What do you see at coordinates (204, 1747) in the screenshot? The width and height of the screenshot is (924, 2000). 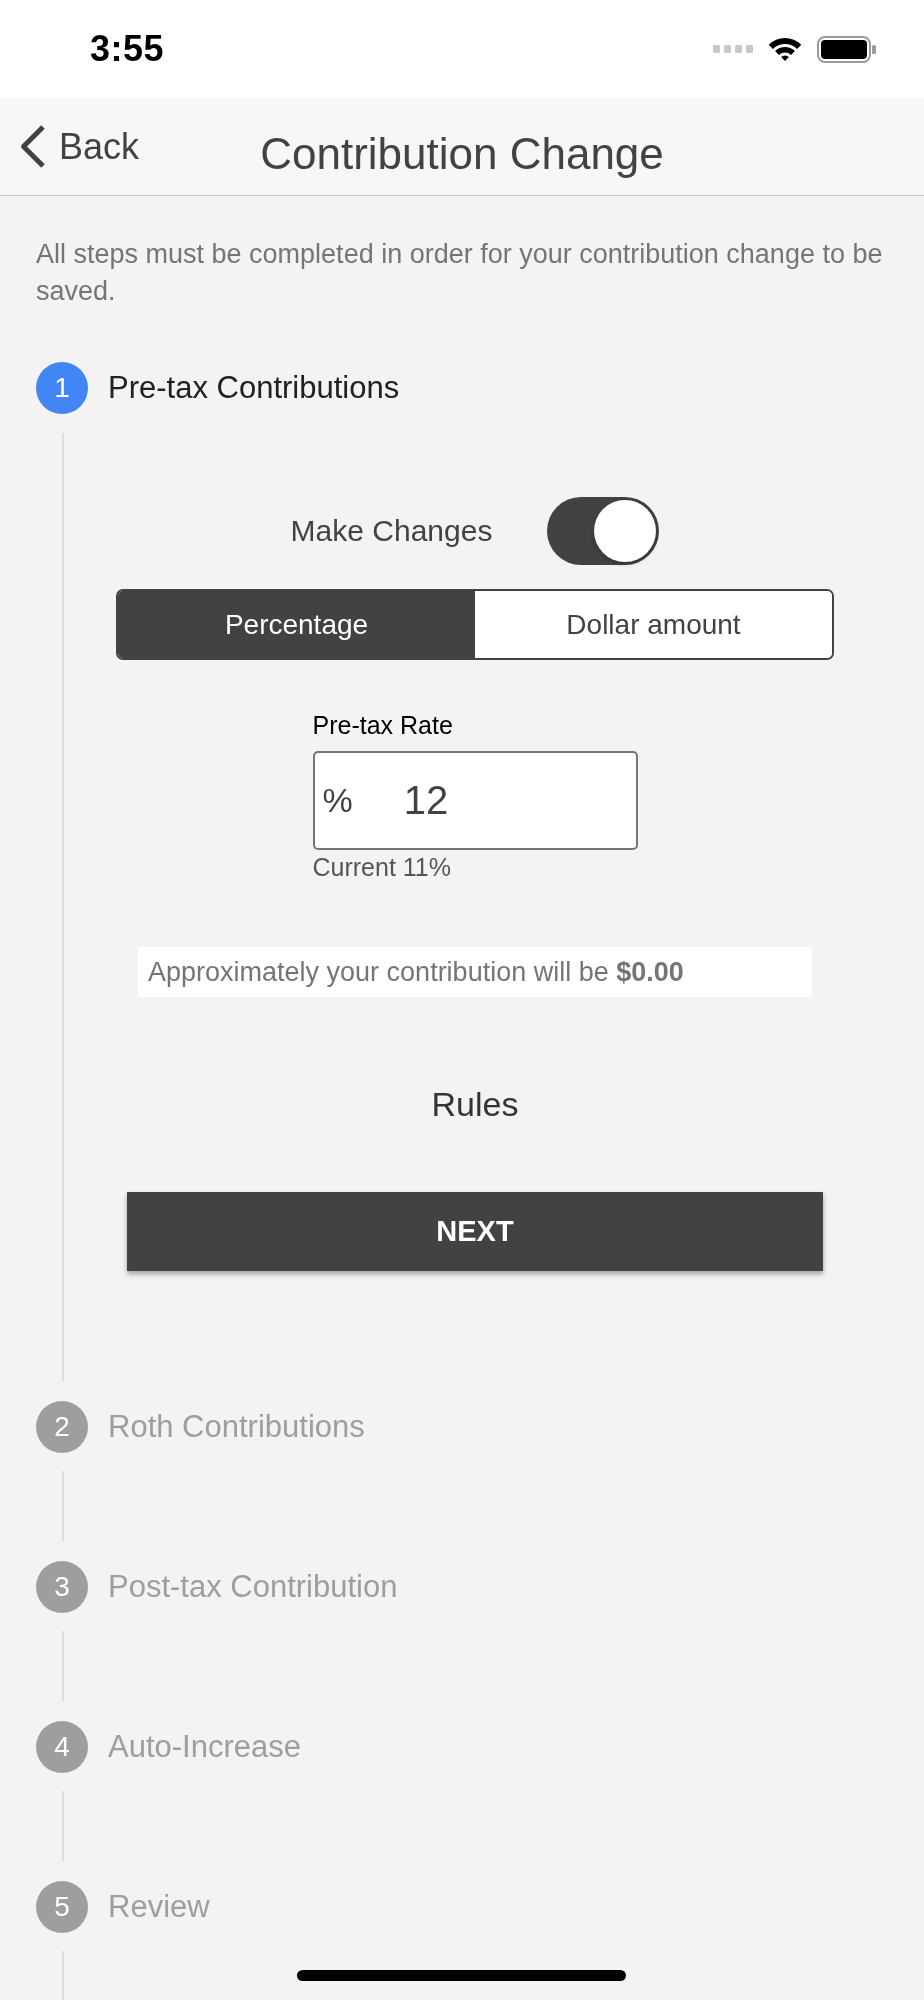 I see `step-title: Auto-Increase` at bounding box center [204, 1747].